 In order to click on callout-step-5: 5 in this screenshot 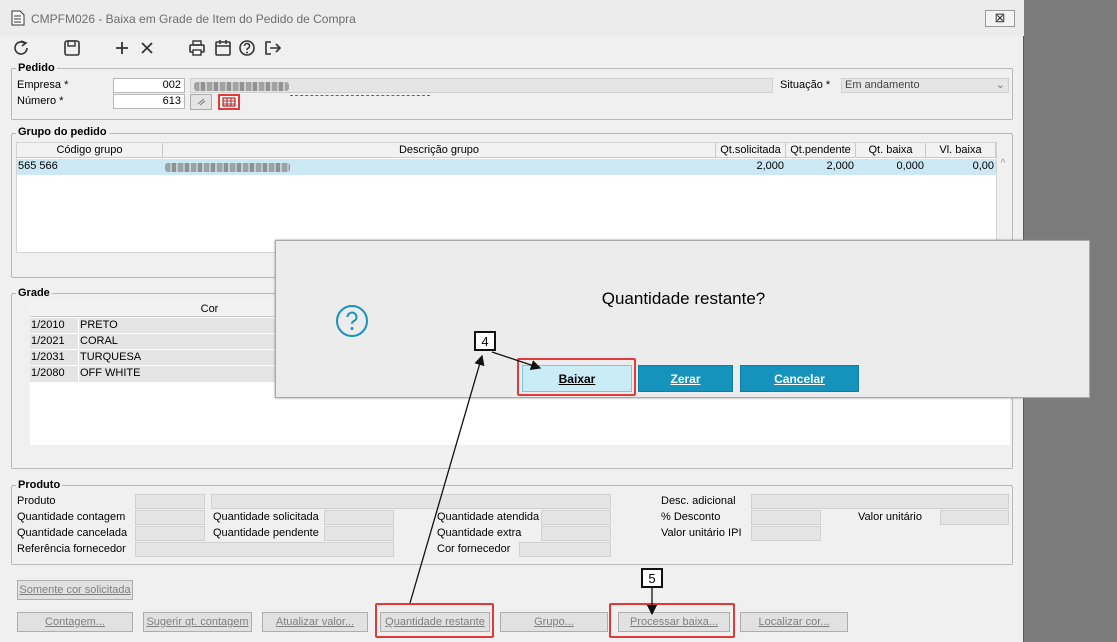, I will do `click(652, 578)`.